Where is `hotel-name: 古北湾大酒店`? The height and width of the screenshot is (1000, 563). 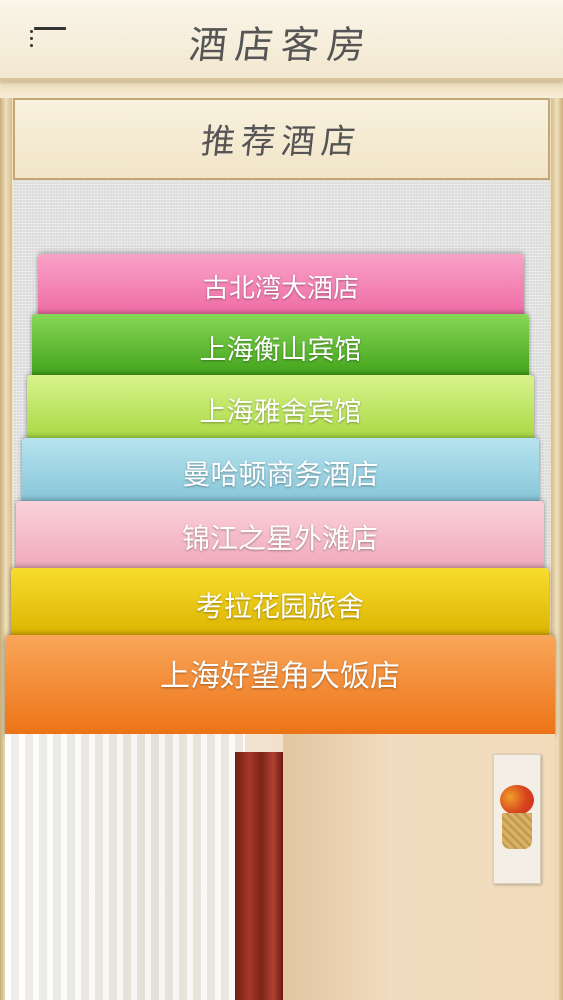 hotel-name: 古北湾大酒店 is located at coordinates (280, 288).